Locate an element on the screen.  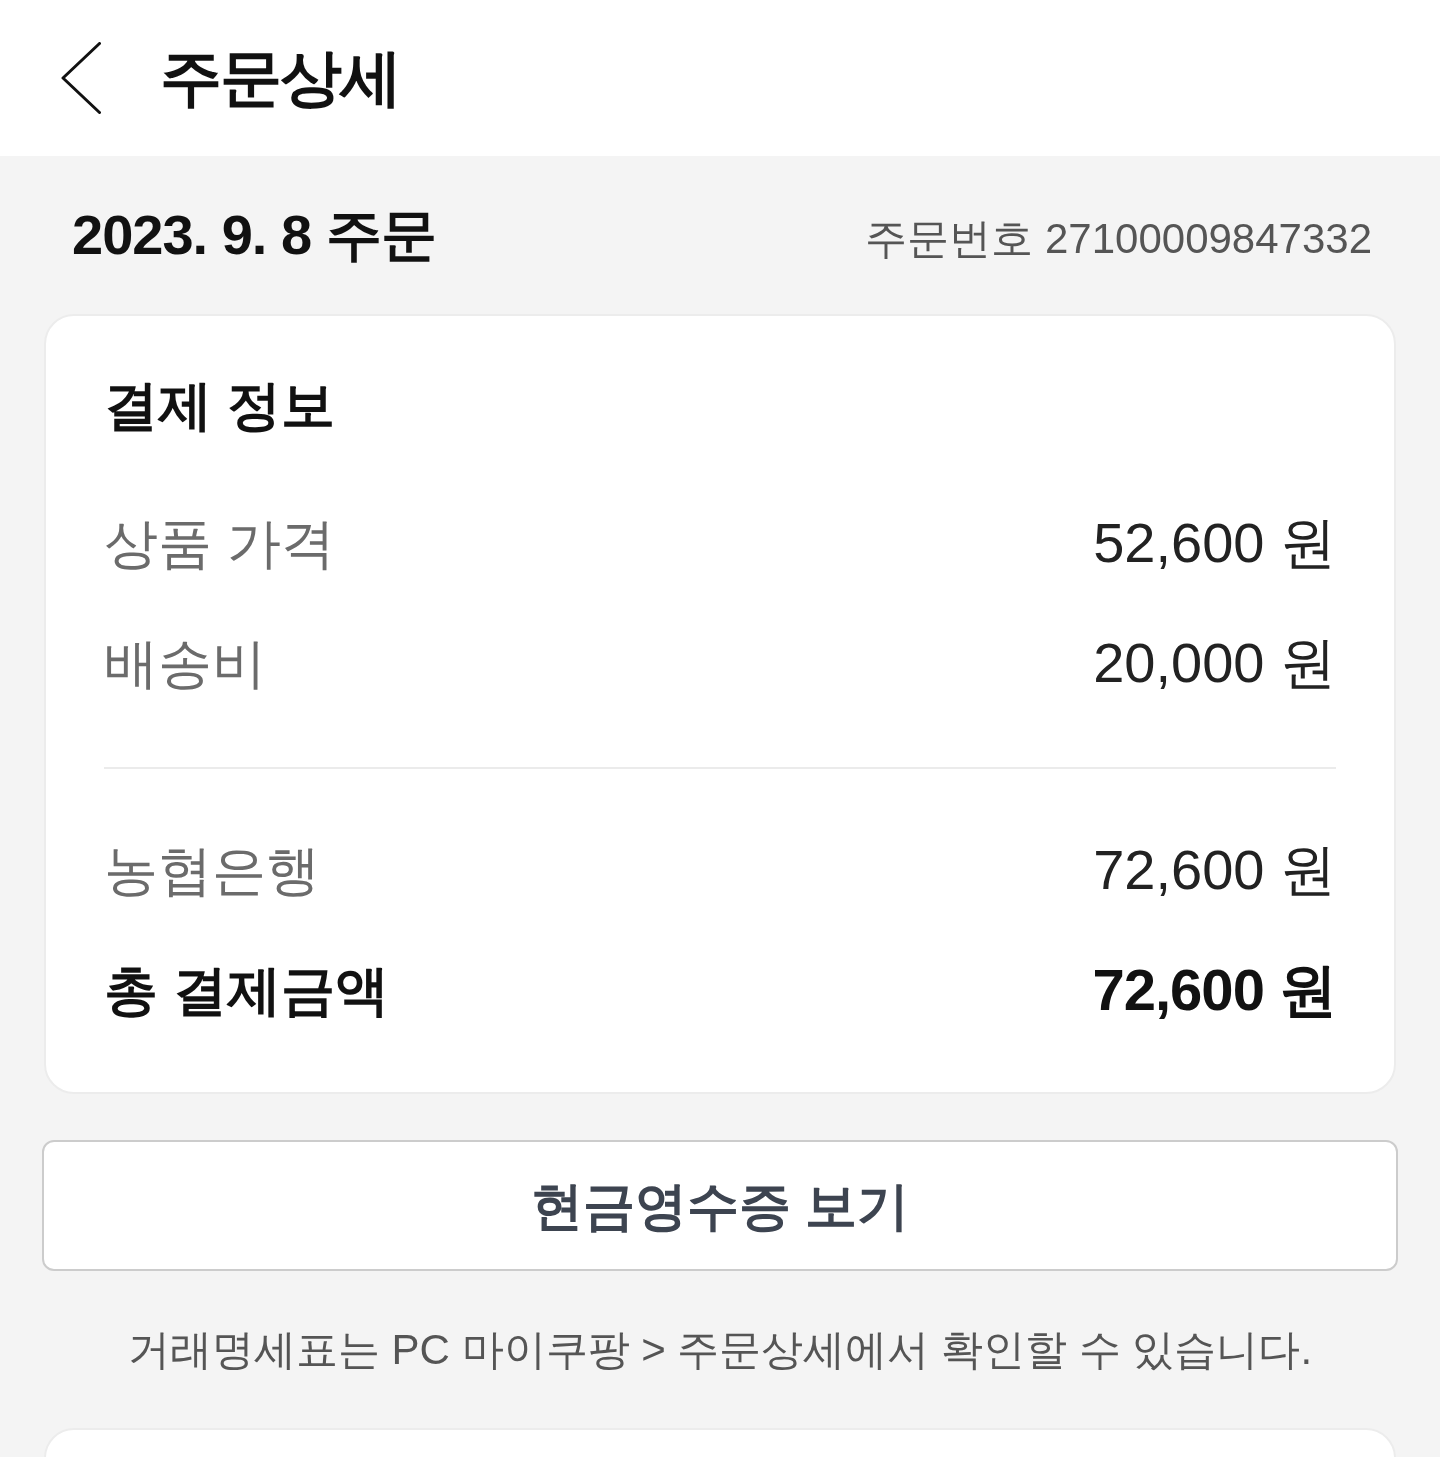
row-label: 총 결제금액 is located at coordinates (246, 990).